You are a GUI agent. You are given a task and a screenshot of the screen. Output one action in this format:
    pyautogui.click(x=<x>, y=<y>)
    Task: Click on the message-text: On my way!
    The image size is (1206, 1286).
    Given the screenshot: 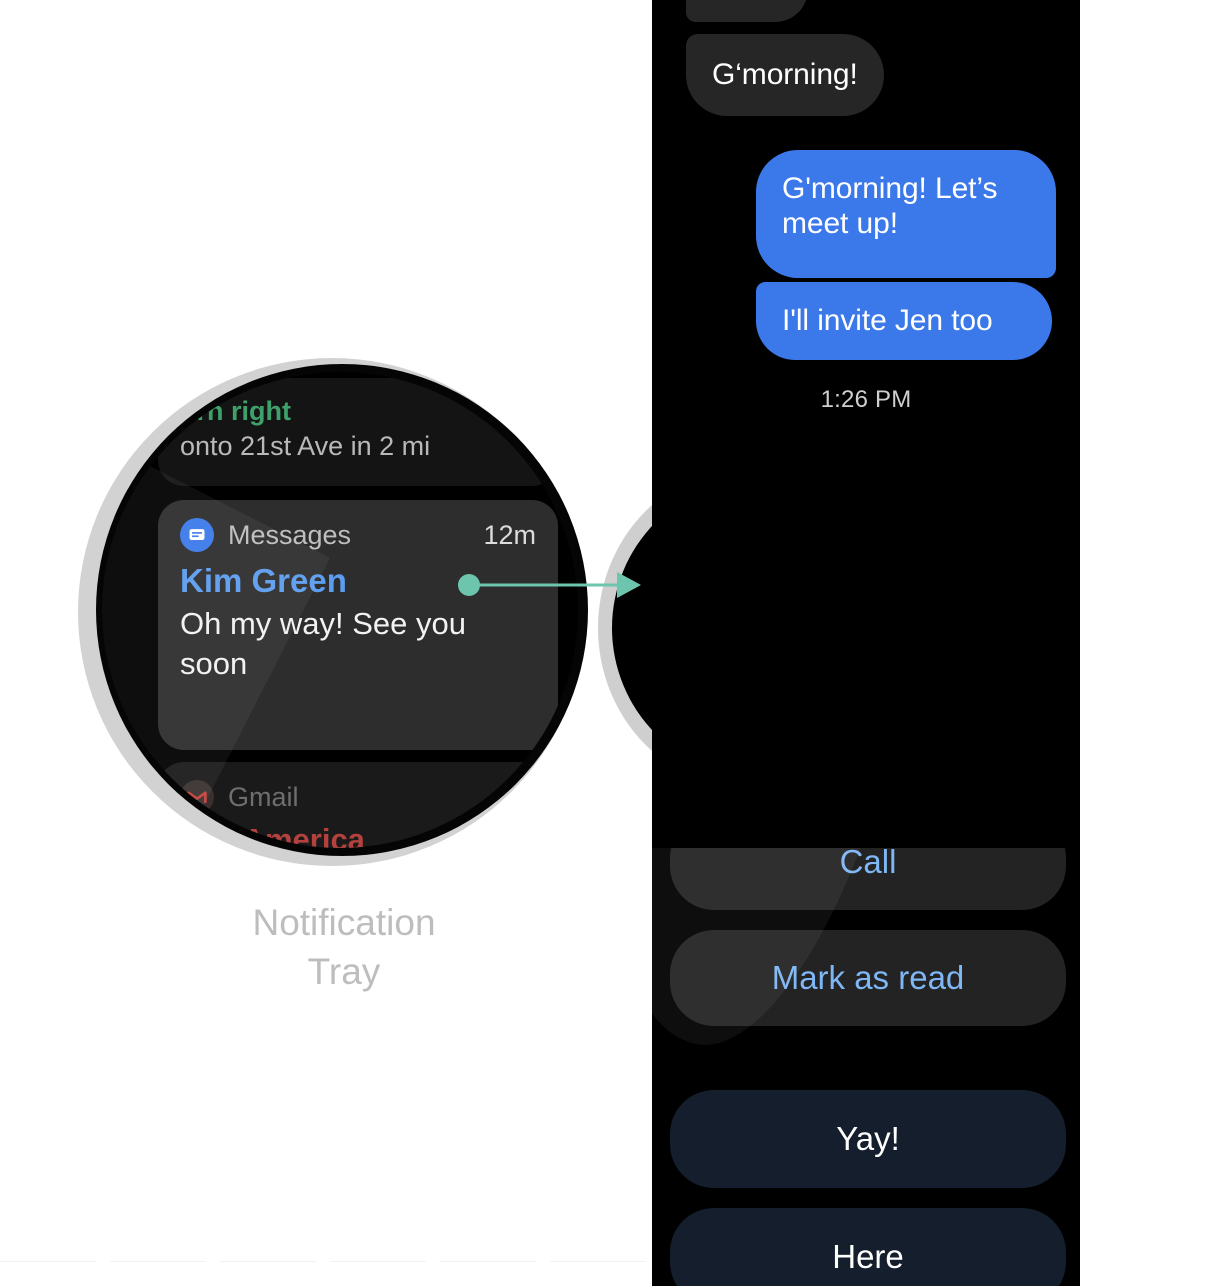 What is the action you would take?
    pyautogui.click(x=791, y=482)
    